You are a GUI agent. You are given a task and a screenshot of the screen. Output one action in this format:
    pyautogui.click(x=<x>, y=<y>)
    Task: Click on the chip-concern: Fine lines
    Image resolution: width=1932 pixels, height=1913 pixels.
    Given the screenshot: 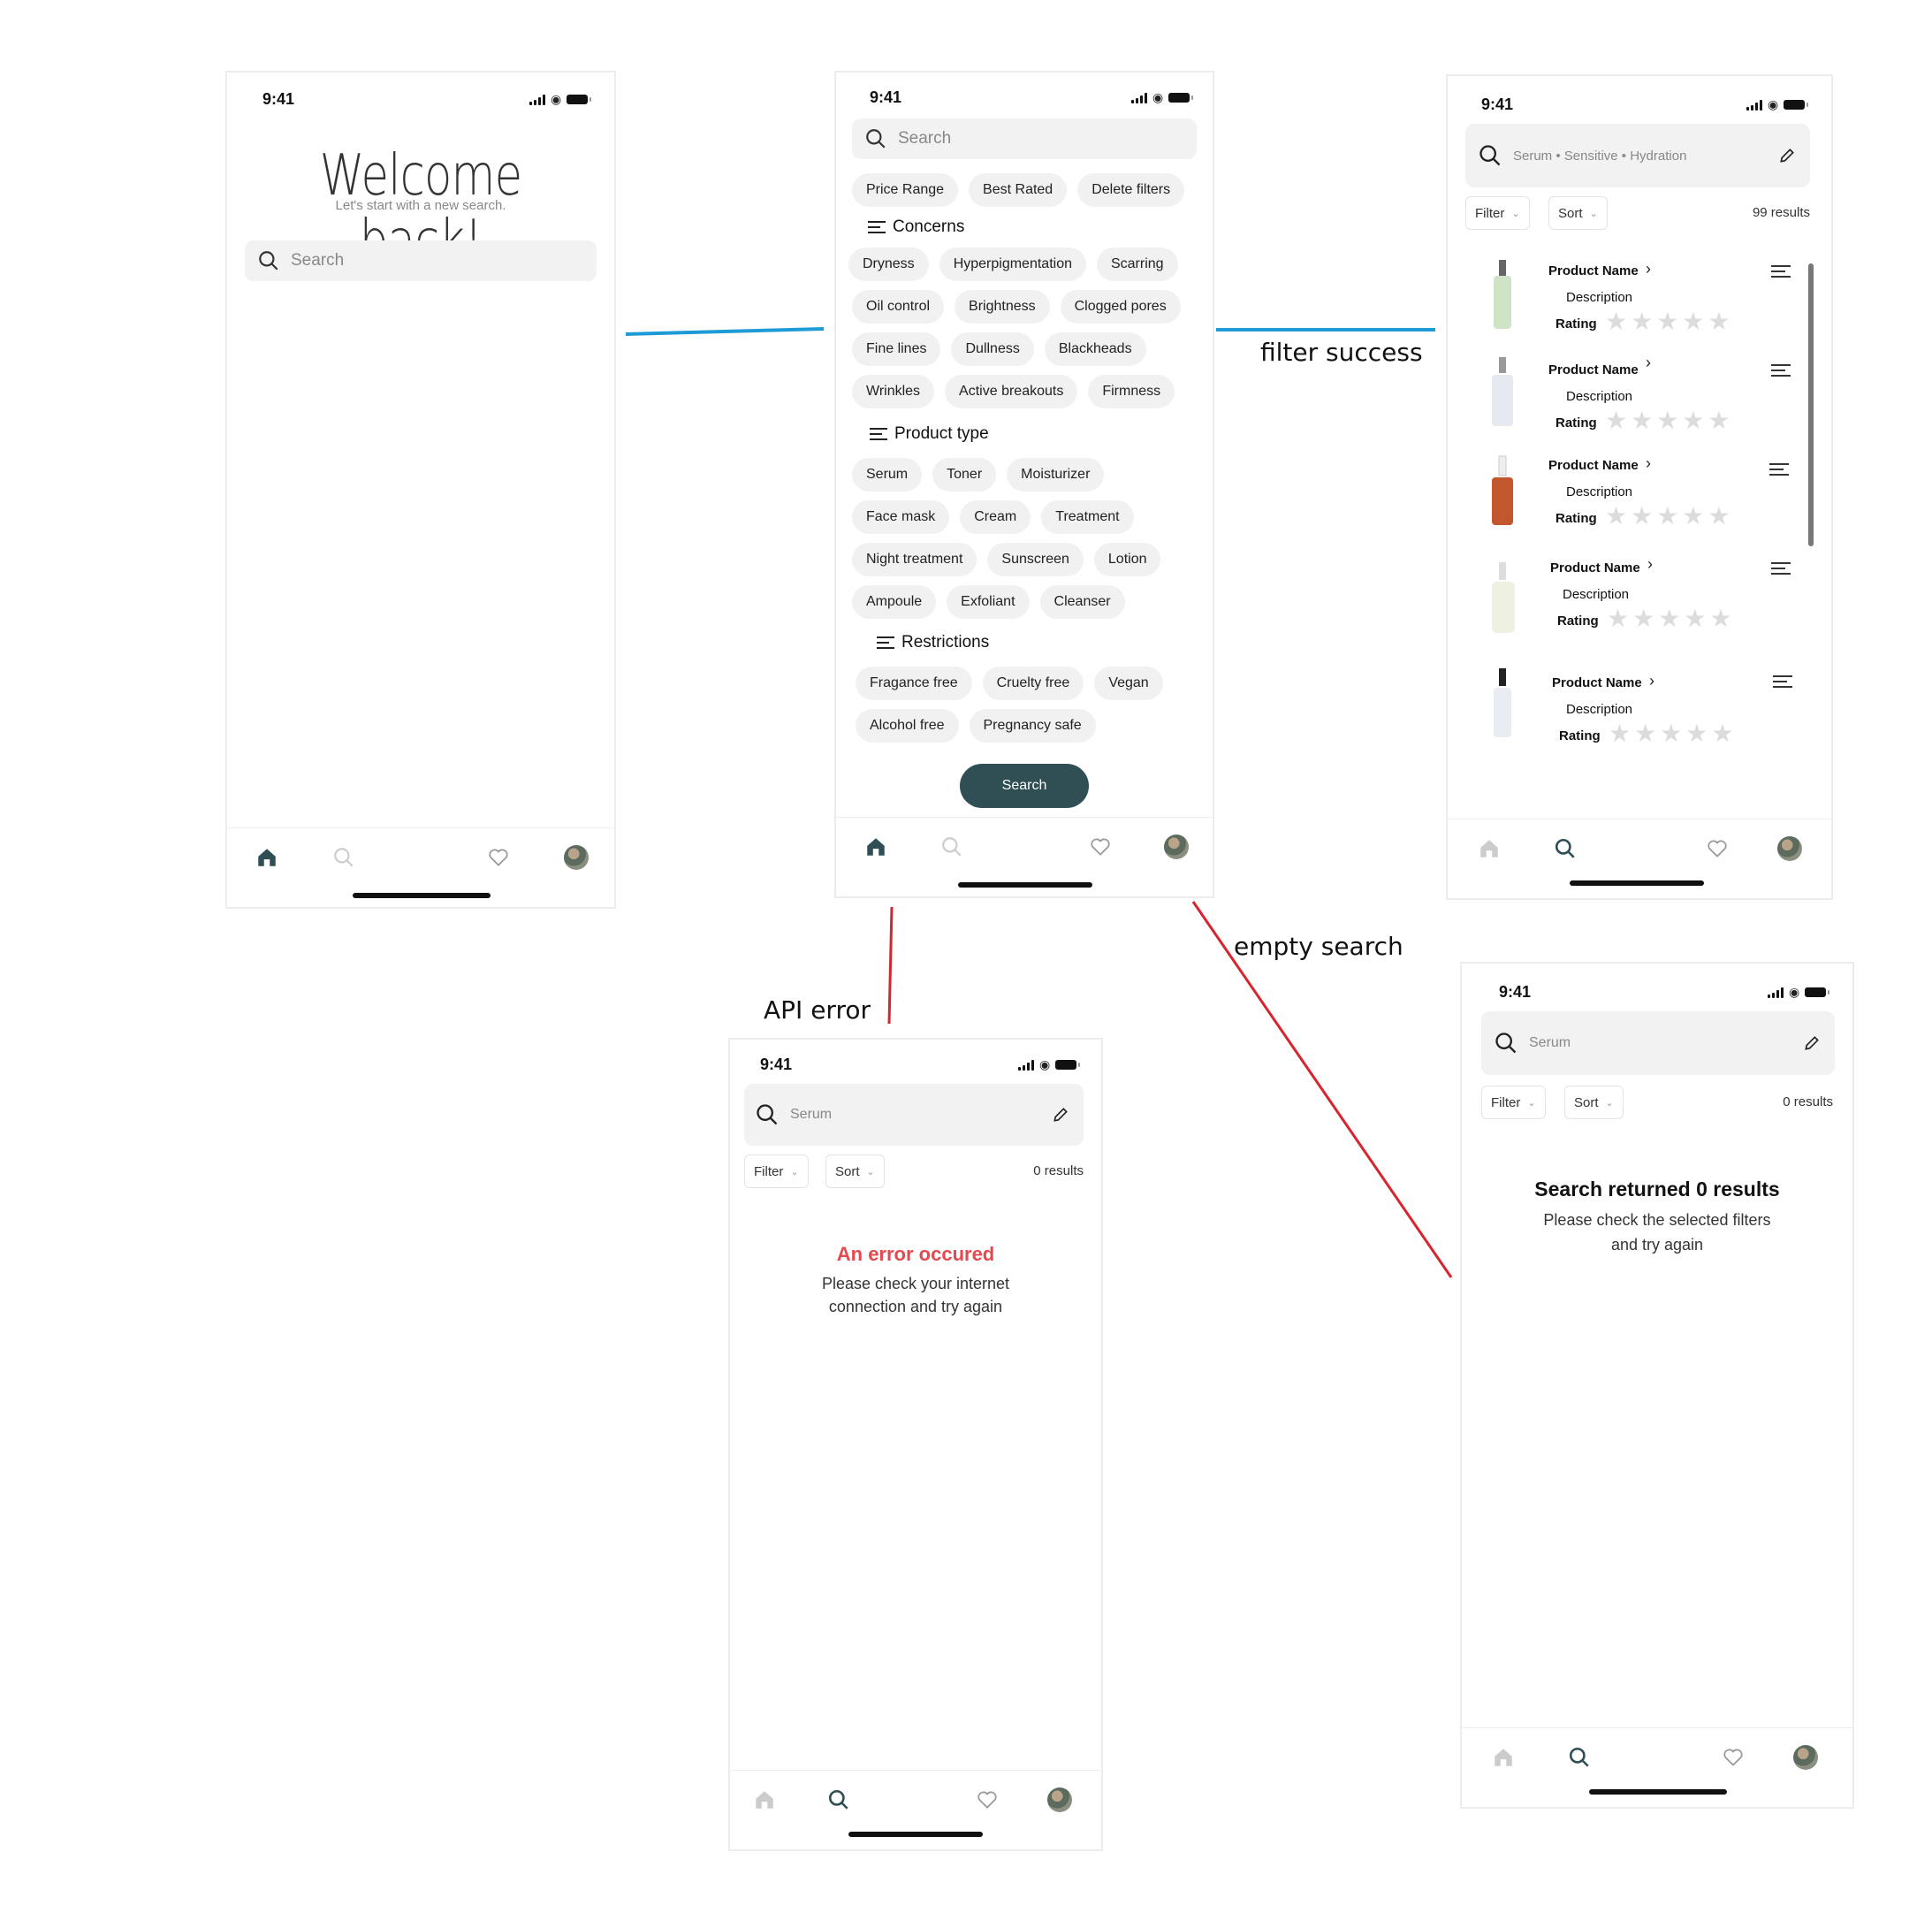 What is the action you would take?
    pyautogui.click(x=896, y=349)
    